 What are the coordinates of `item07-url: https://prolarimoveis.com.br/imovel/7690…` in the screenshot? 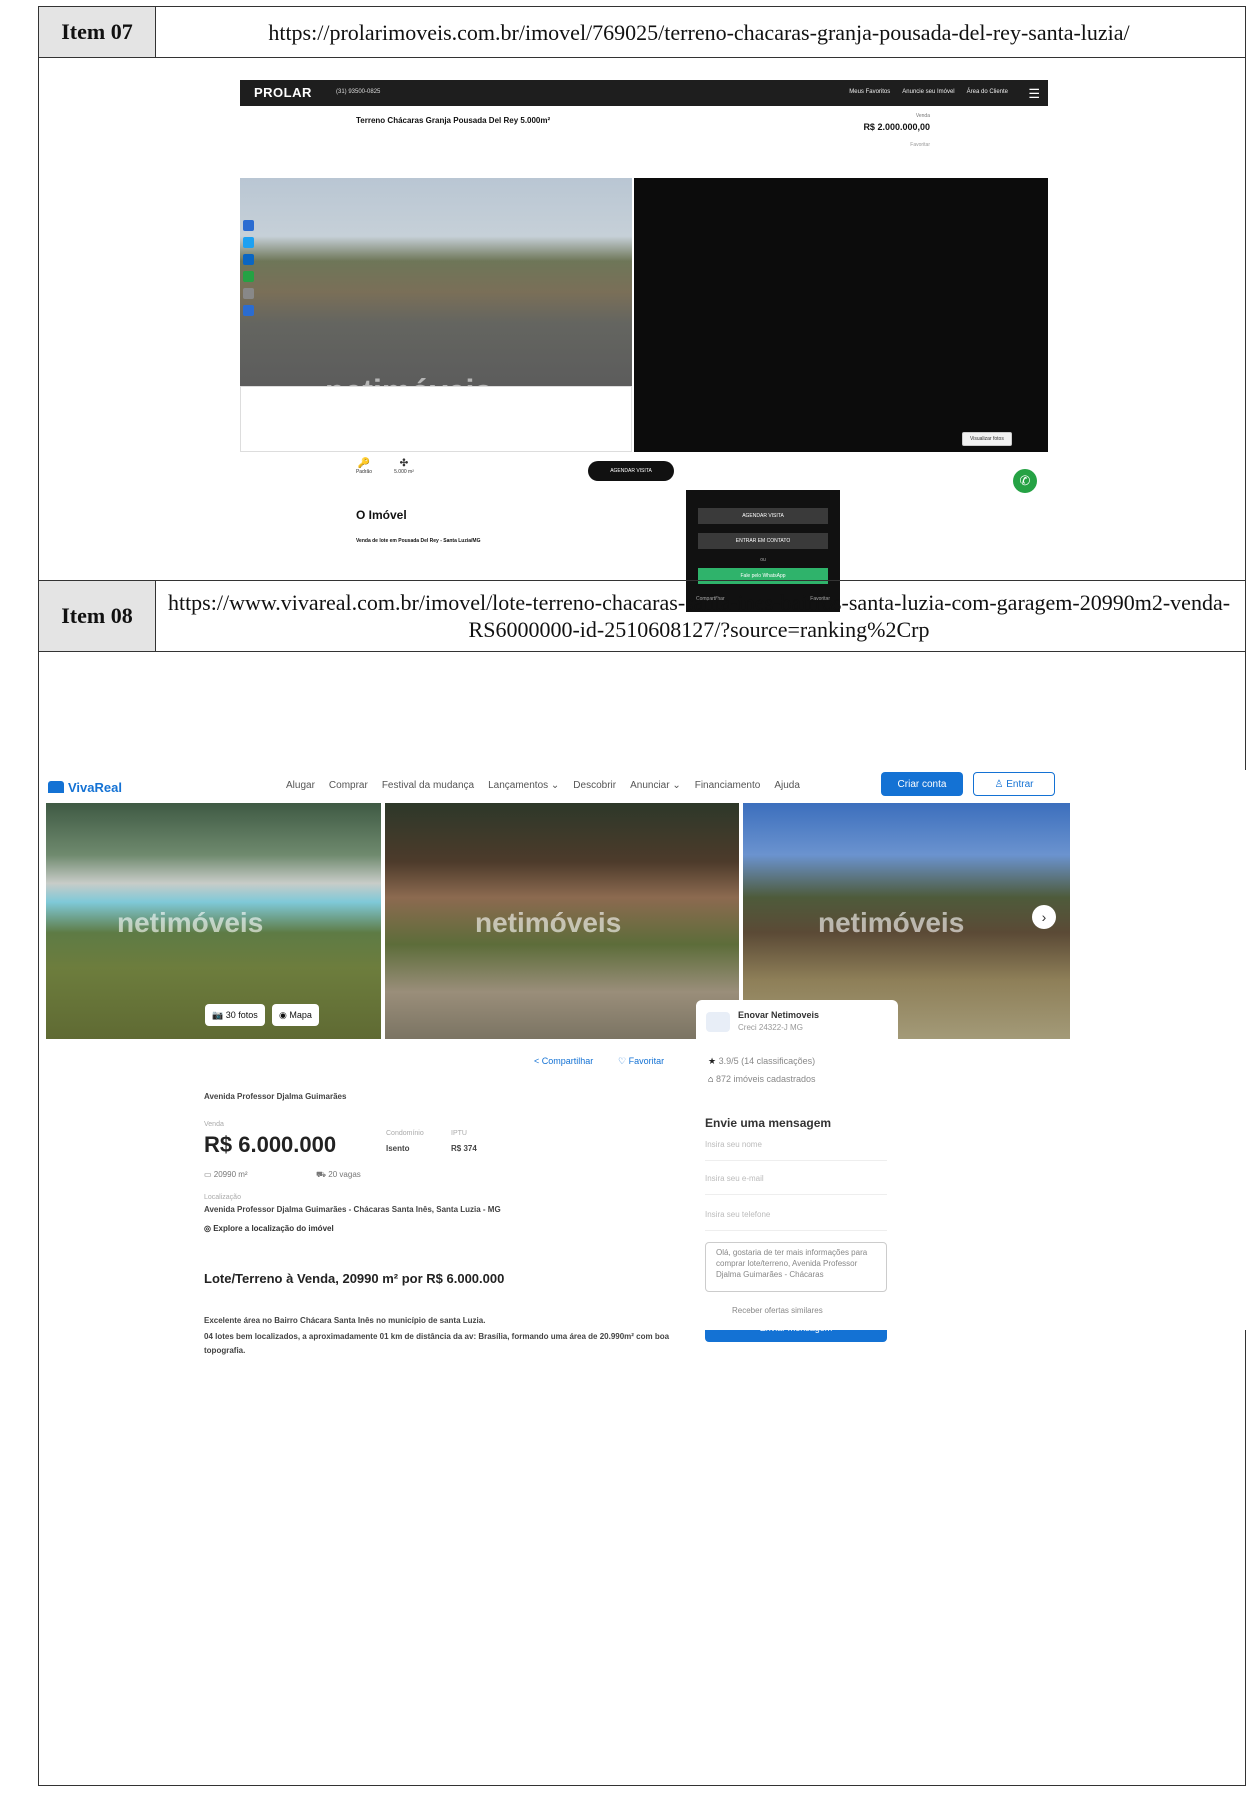 It's located at (699, 32).